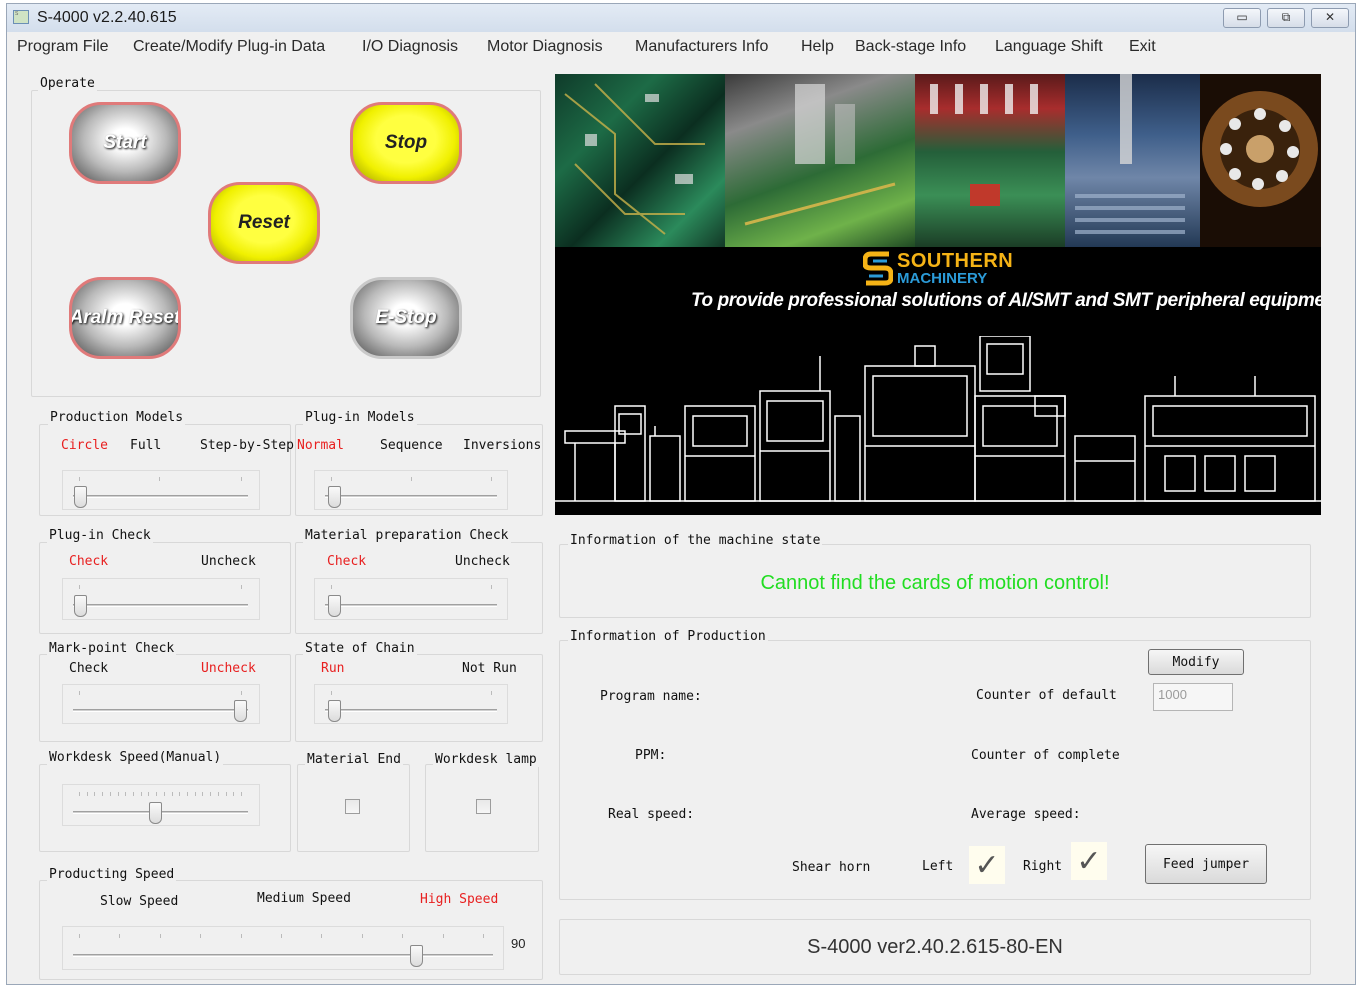  Describe the element at coordinates (1193, 697) in the screenshot. I see `counter-default-input: 1000` at that location.